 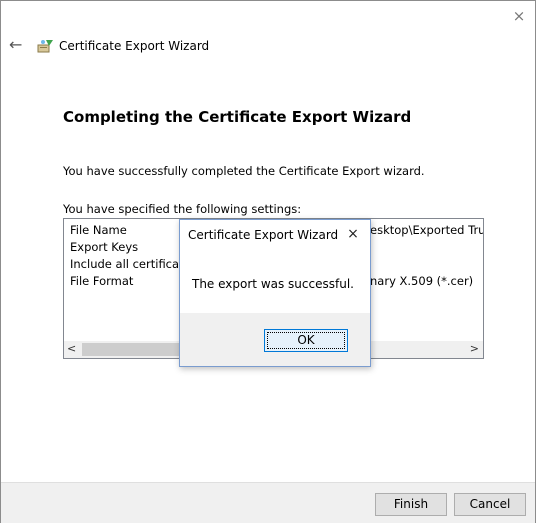 I want to click on settings-row-value: nary X.509 (*.cer), so click(x=422, y=281).